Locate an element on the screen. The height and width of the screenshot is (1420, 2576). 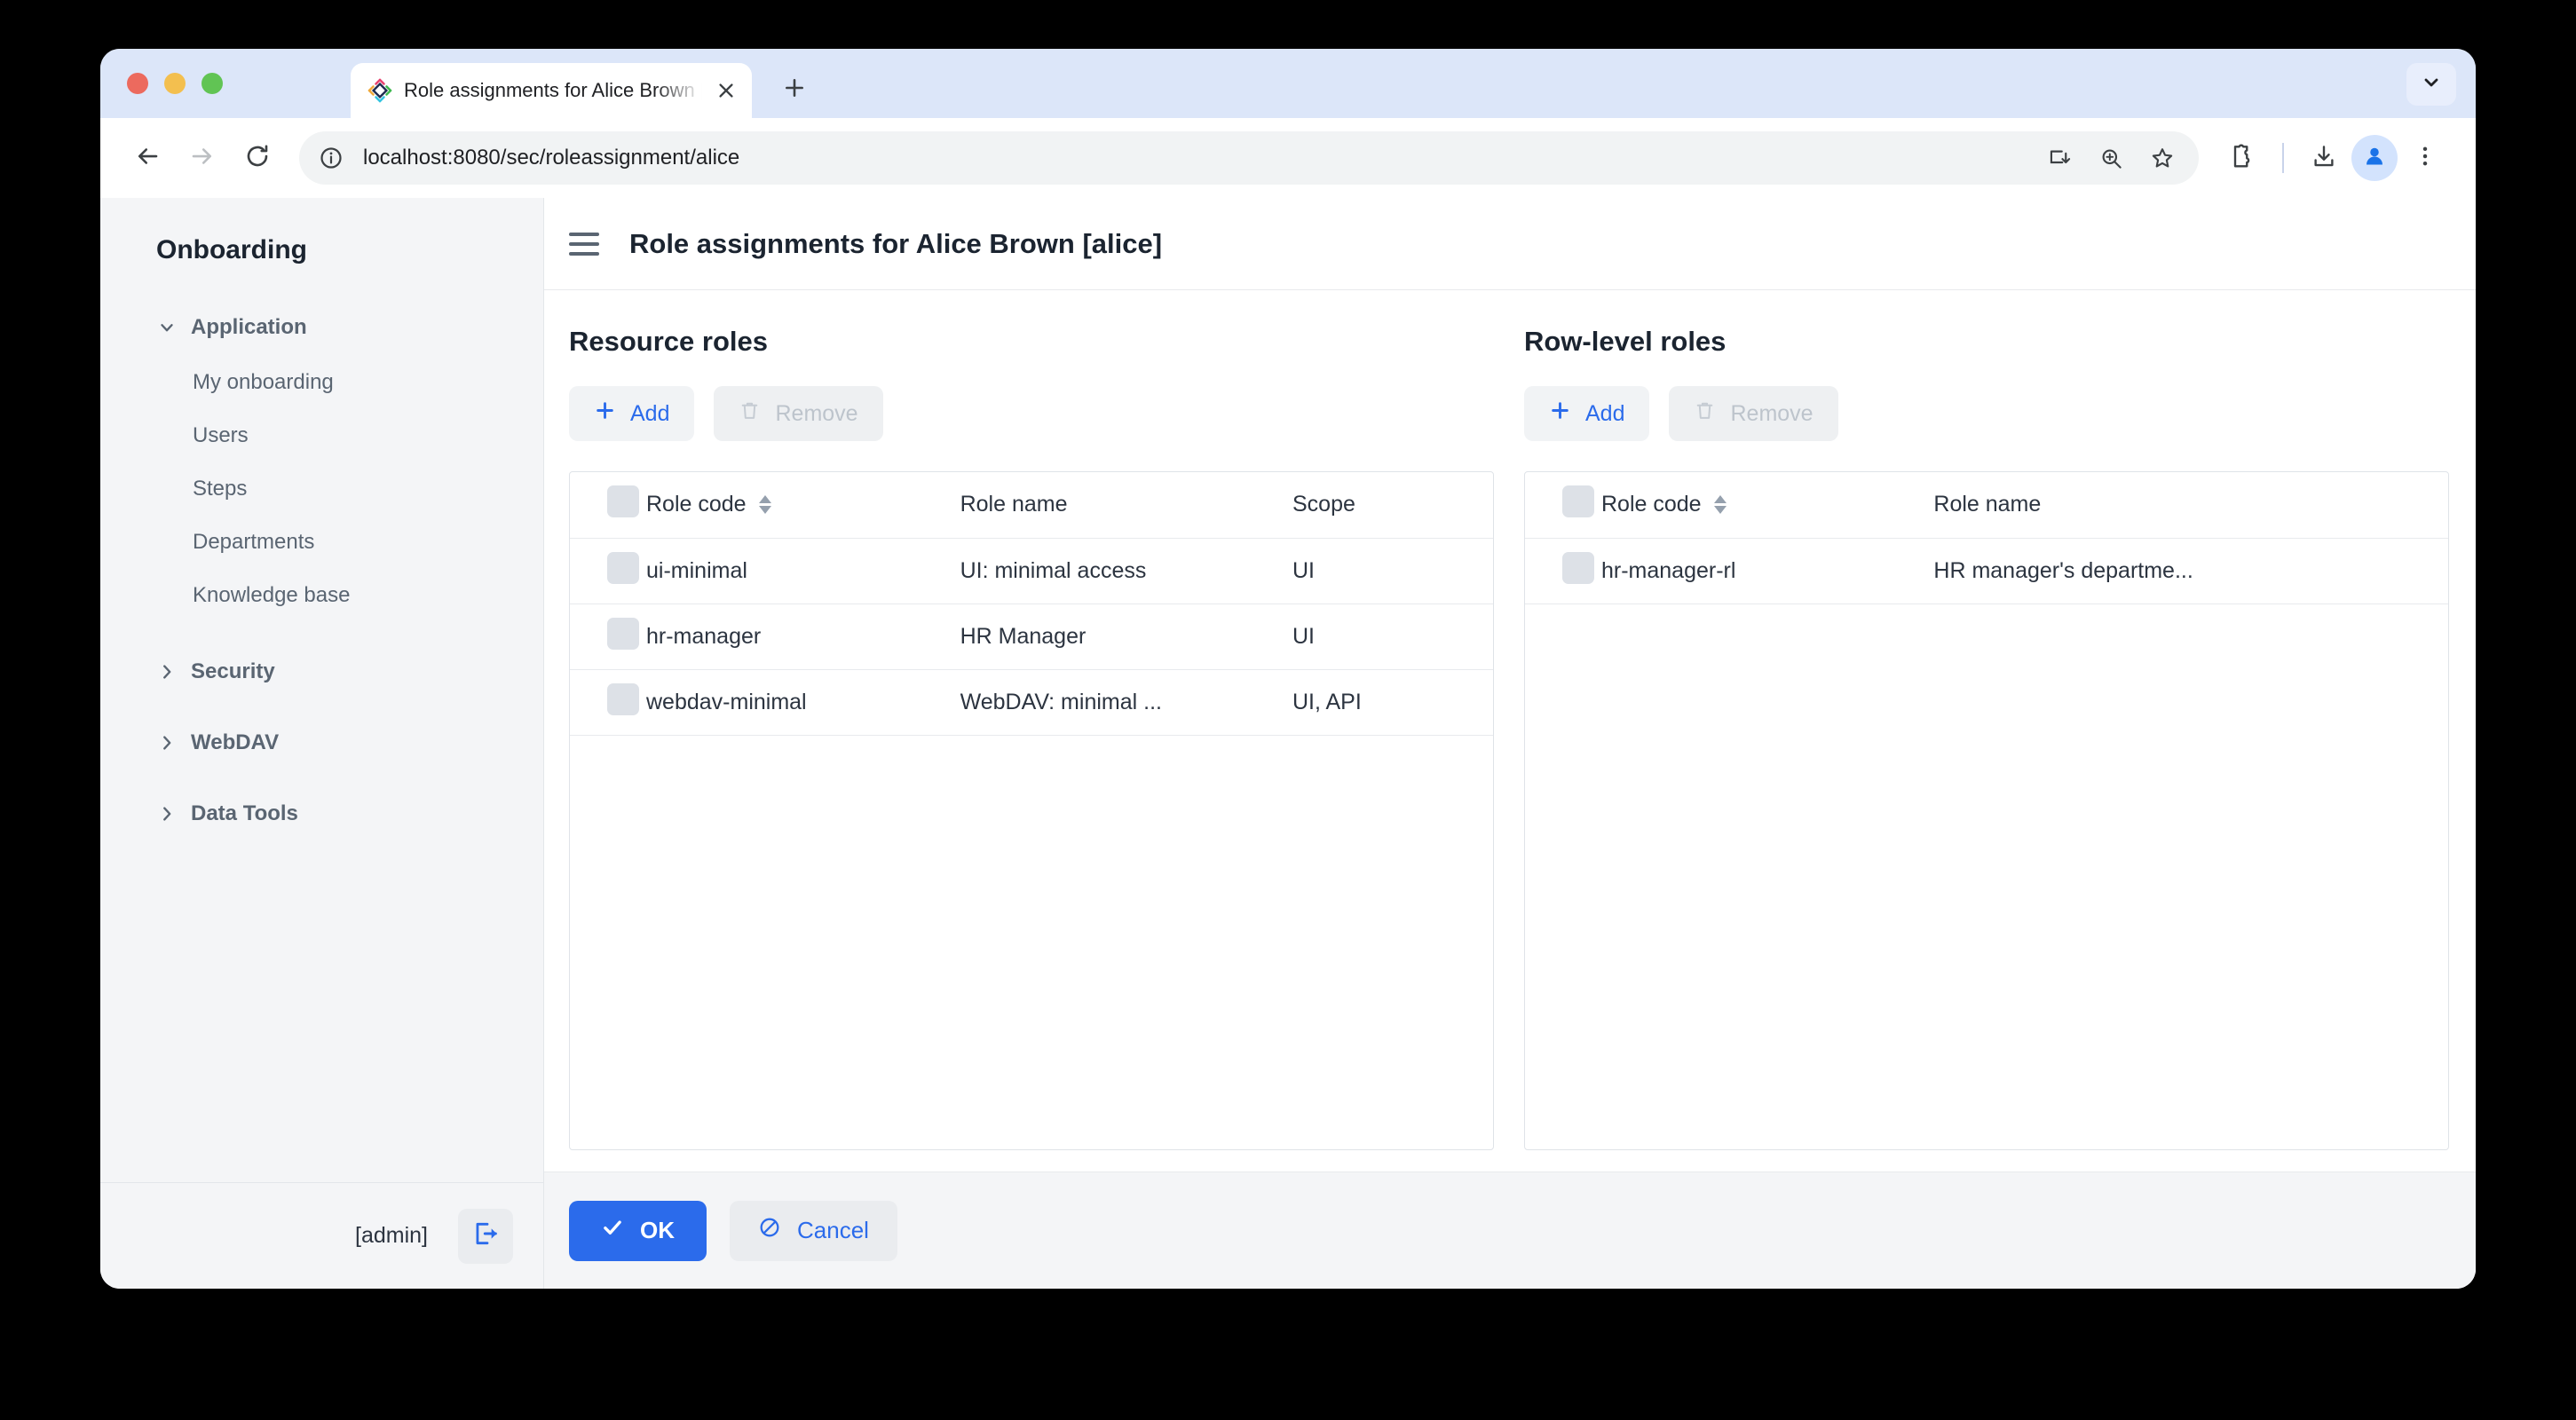
close-icon is located at coordinates (726, 90).